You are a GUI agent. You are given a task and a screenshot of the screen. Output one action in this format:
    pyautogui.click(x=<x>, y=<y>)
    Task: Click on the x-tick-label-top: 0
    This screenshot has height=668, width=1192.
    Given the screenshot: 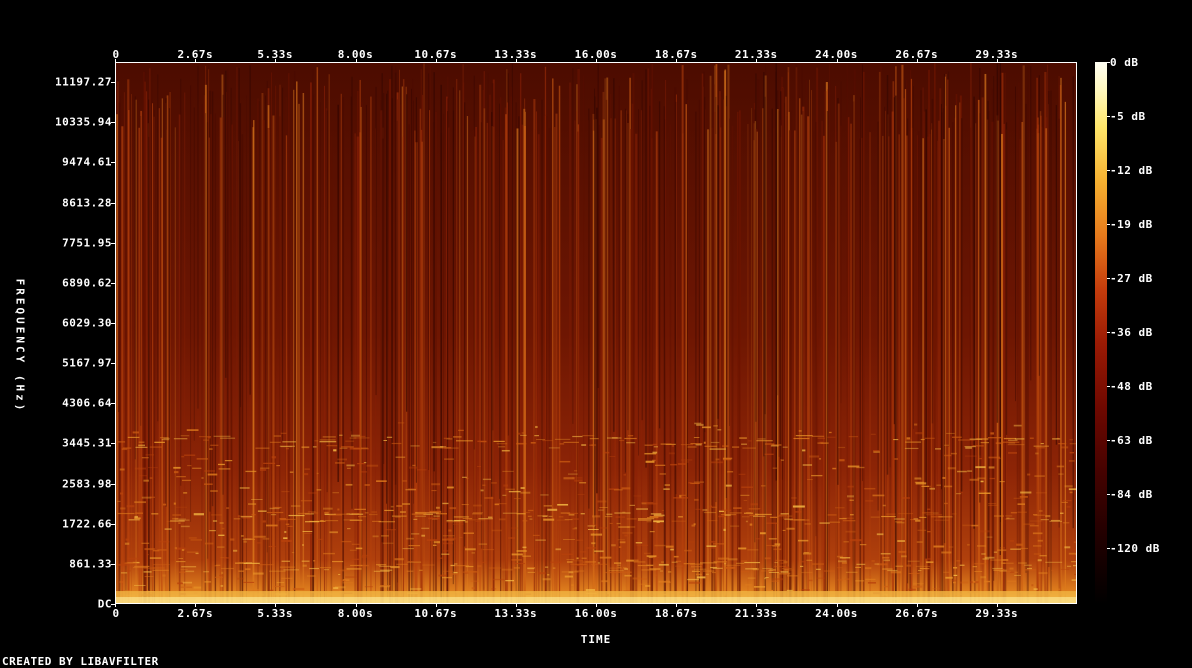 What is the action you would take?
    pyautogui.click(x=116, y=54)
    